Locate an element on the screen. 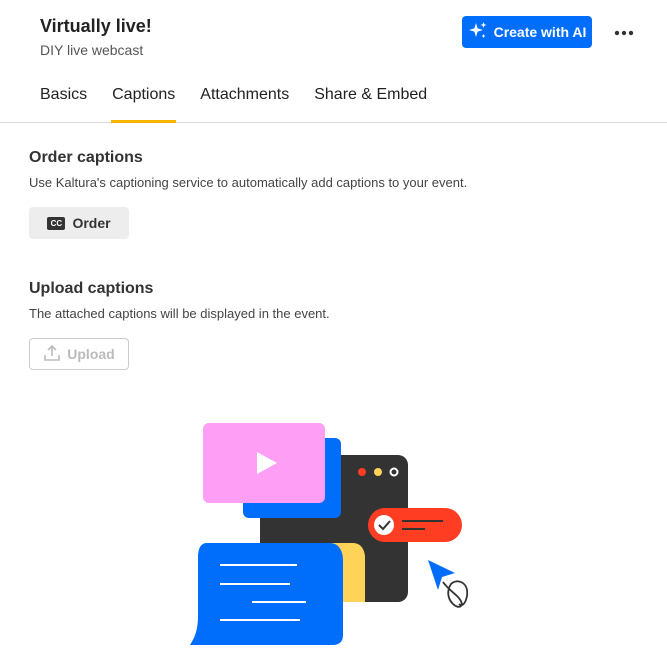  more-horizontal-icon is located at coordinates (624, 32).